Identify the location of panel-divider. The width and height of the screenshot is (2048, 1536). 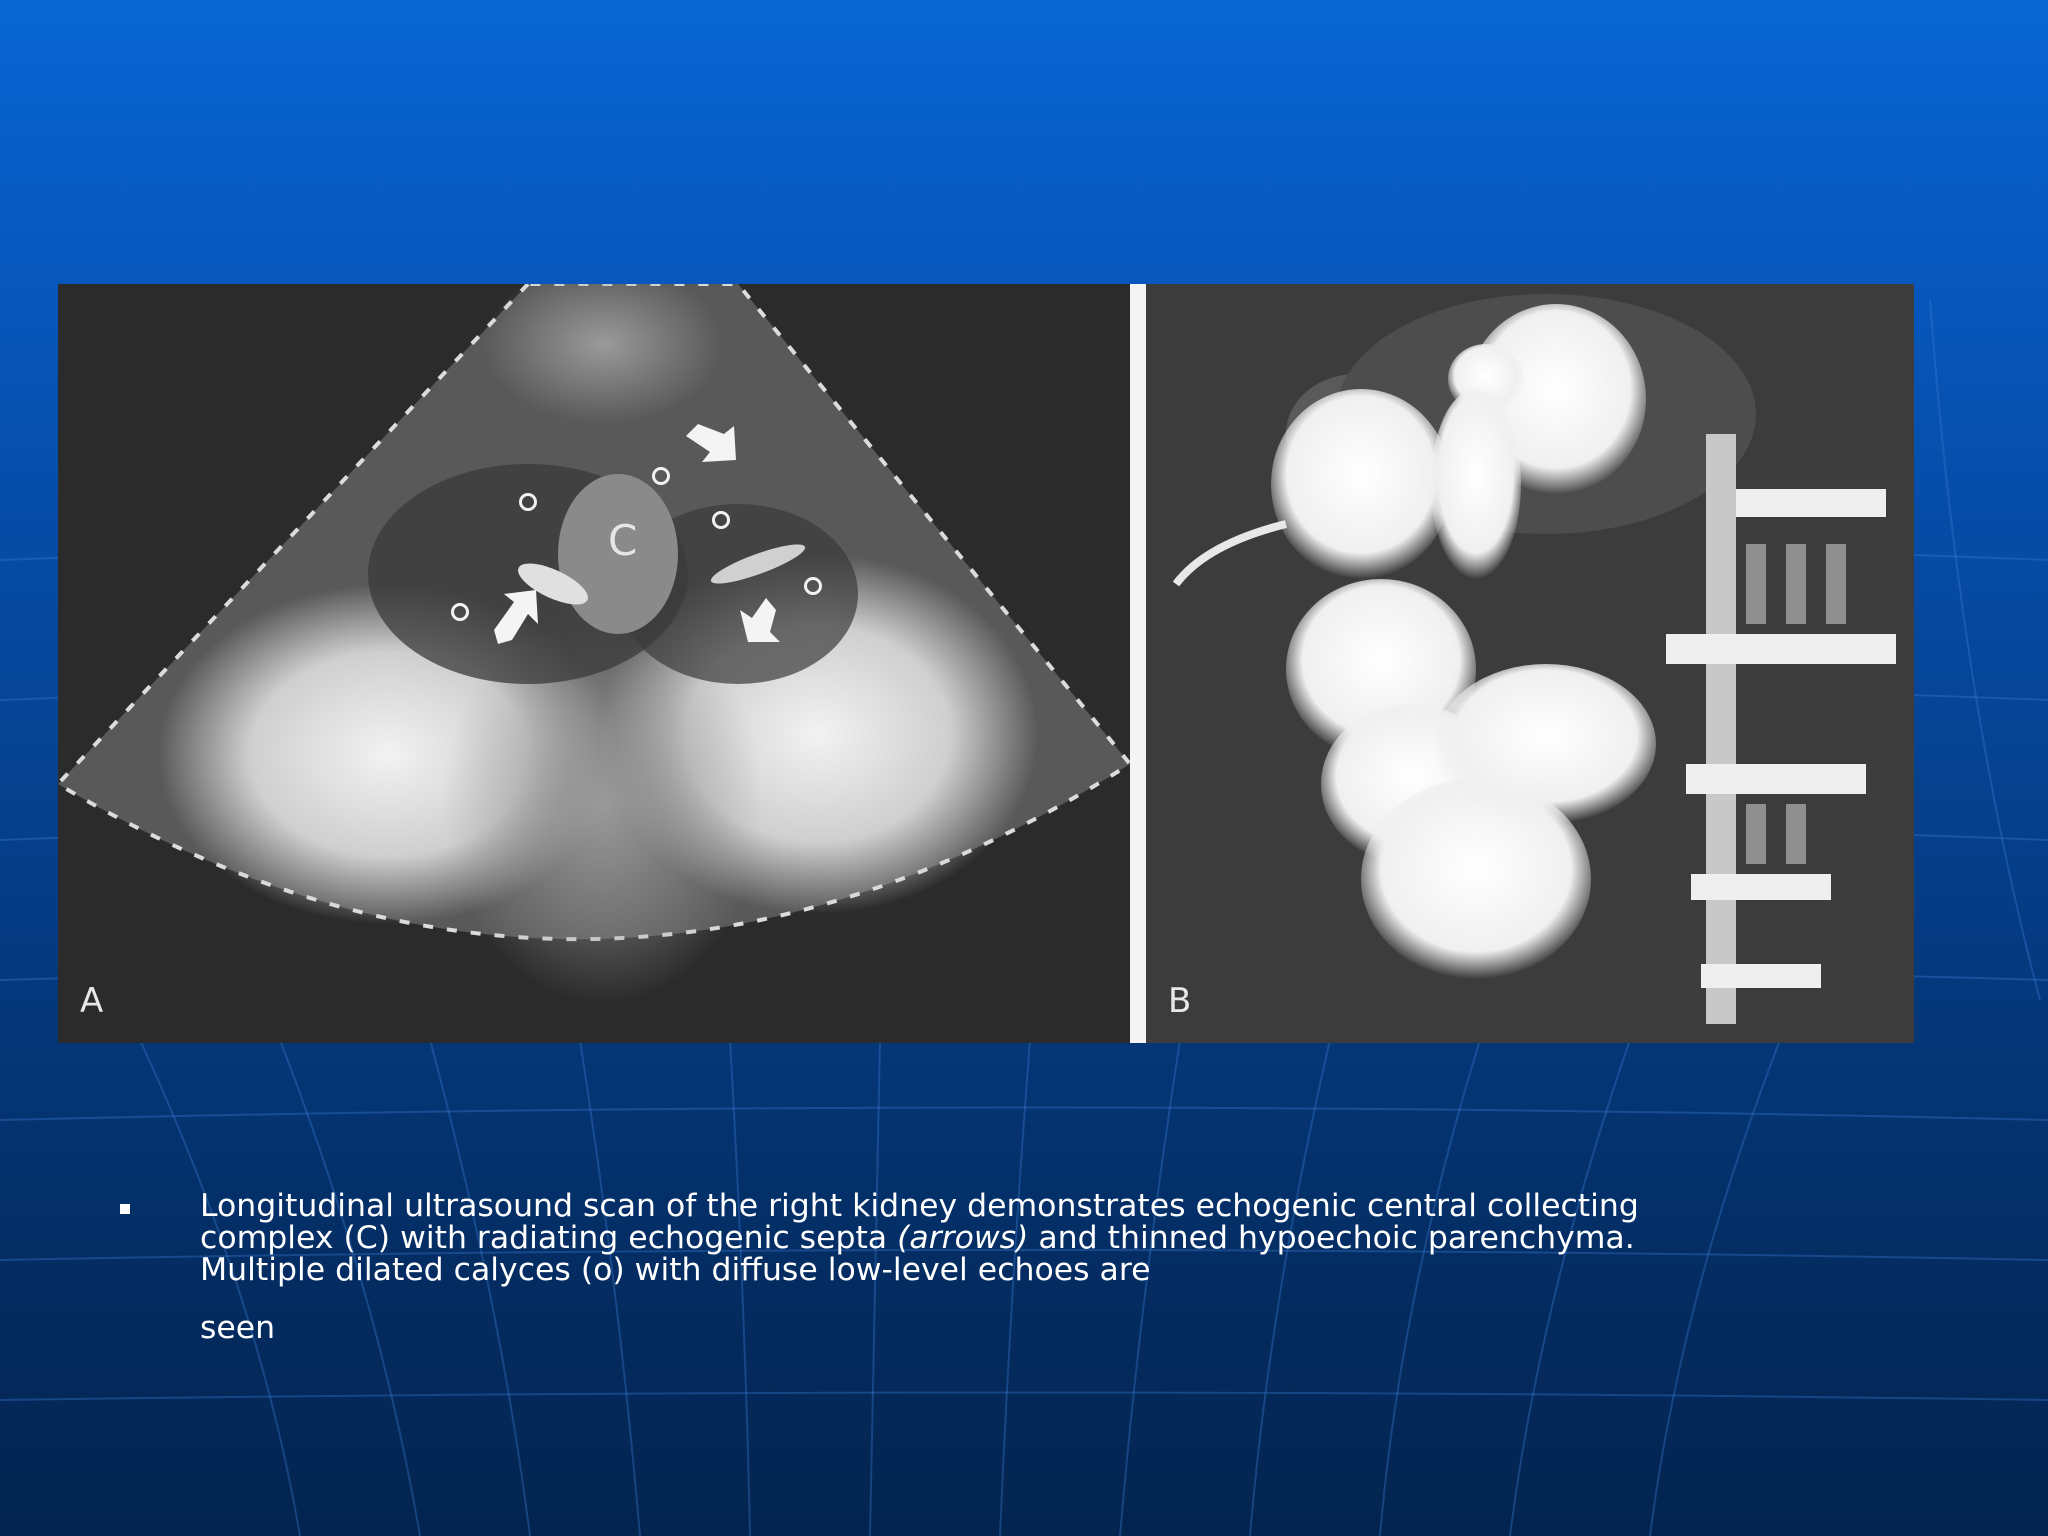
(1138, 663).